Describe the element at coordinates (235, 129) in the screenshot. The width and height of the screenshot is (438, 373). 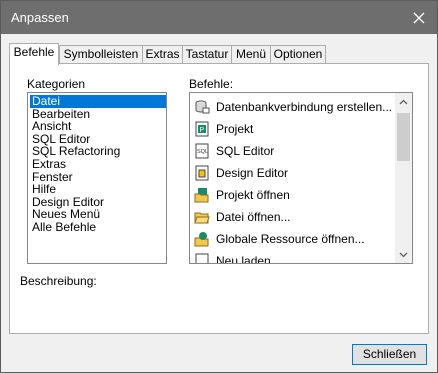
I see `befehl-label: Projekt` at that location.